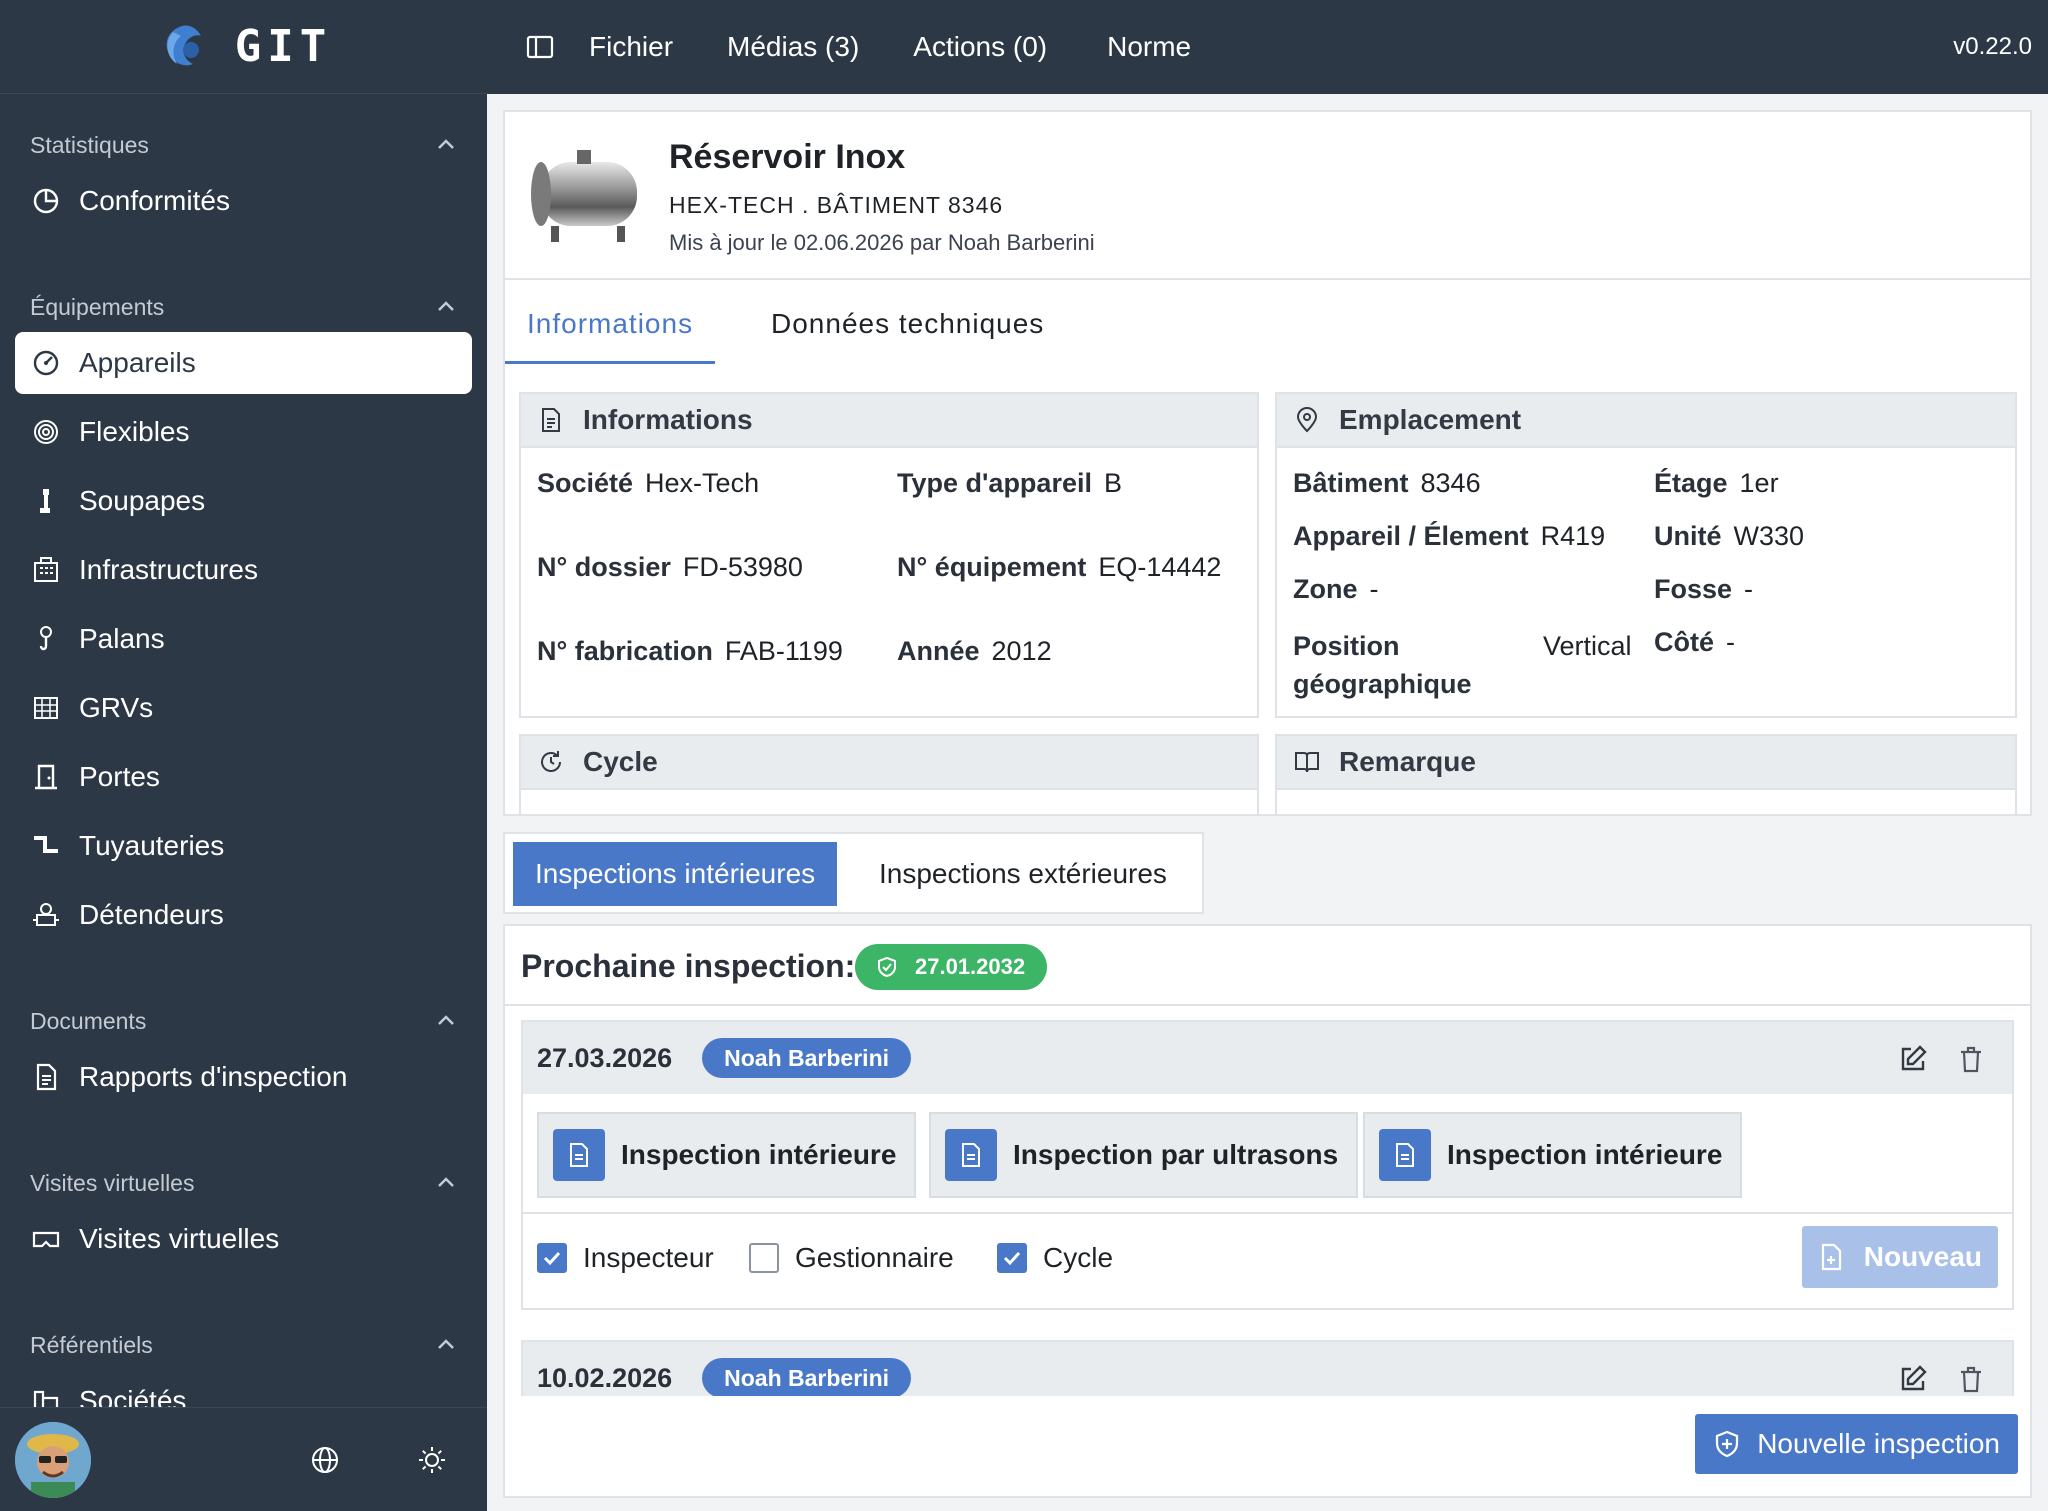 This screenshot has height=1511, width=2048. I want to click on brand: GIT, so click(243, 47).